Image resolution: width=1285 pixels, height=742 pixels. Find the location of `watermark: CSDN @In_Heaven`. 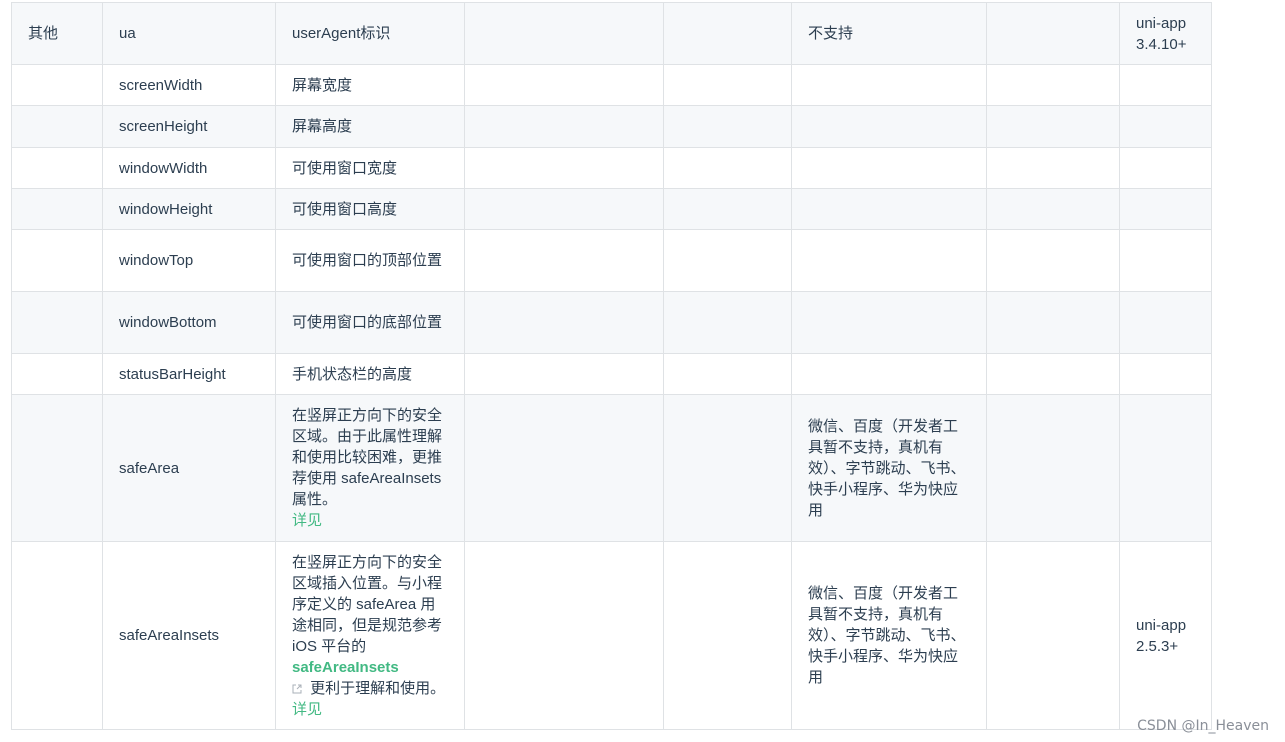

watermark: CSDN @In_Heaven is located at coordinates (1203, 726).